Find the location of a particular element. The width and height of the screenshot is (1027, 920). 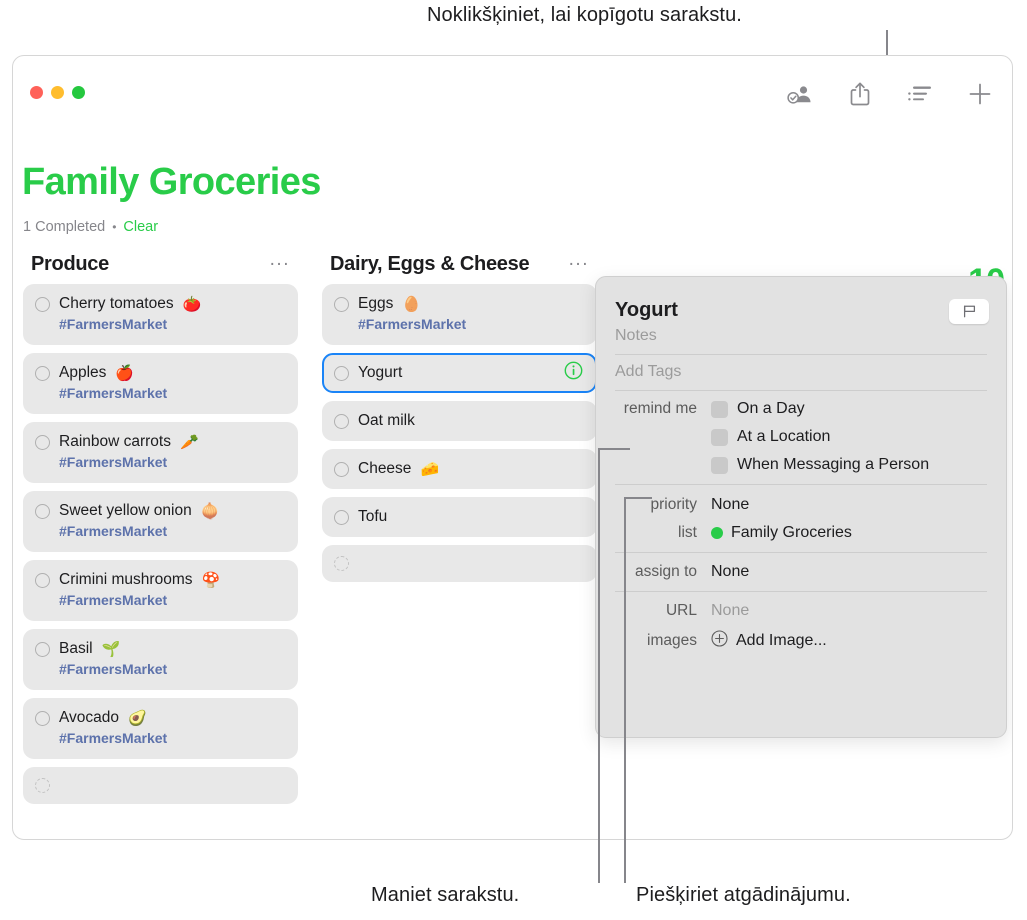

divider is located at coordinates (801, 591).